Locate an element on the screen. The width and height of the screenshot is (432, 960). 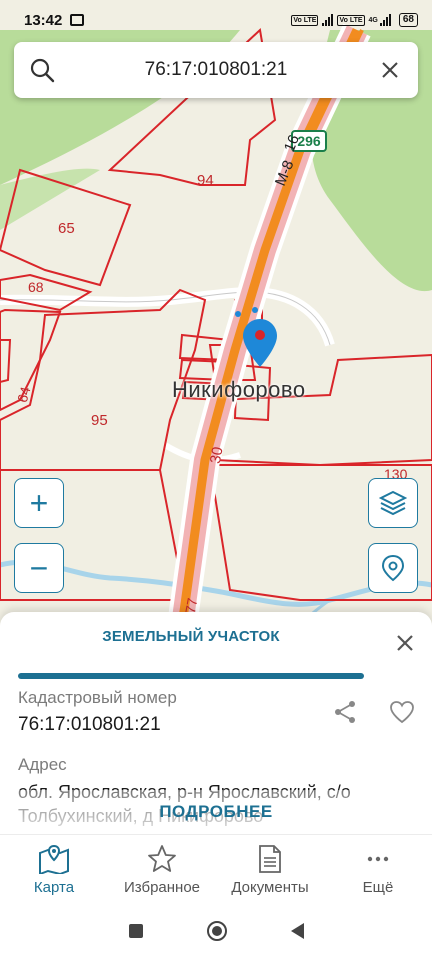
nav-map: Карта is located at coordinates (54, 868).